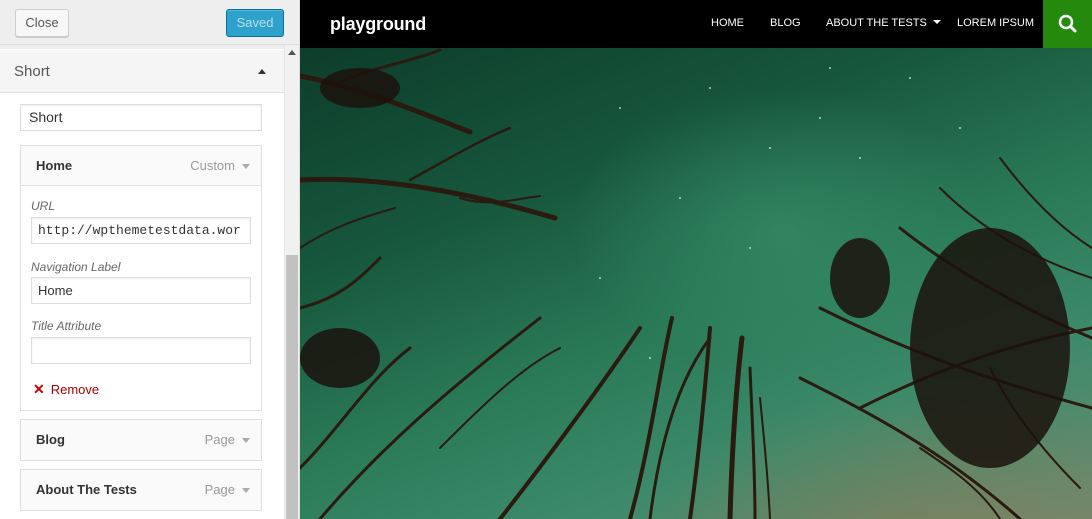  I want to click on sidebar-scrollbar, so click(291, 282).